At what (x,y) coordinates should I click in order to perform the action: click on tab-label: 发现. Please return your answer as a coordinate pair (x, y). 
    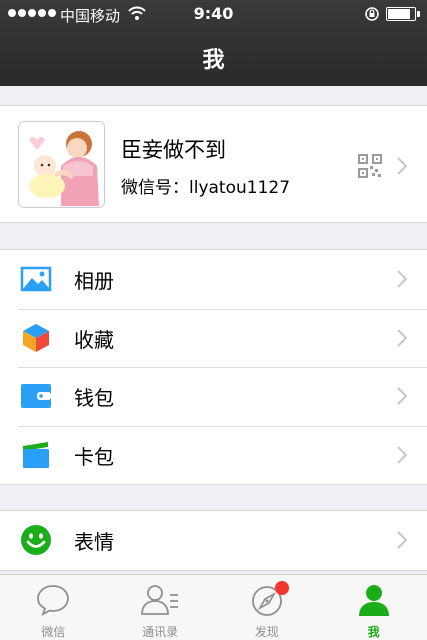
    Looking at the image, I should click on (266, 632).